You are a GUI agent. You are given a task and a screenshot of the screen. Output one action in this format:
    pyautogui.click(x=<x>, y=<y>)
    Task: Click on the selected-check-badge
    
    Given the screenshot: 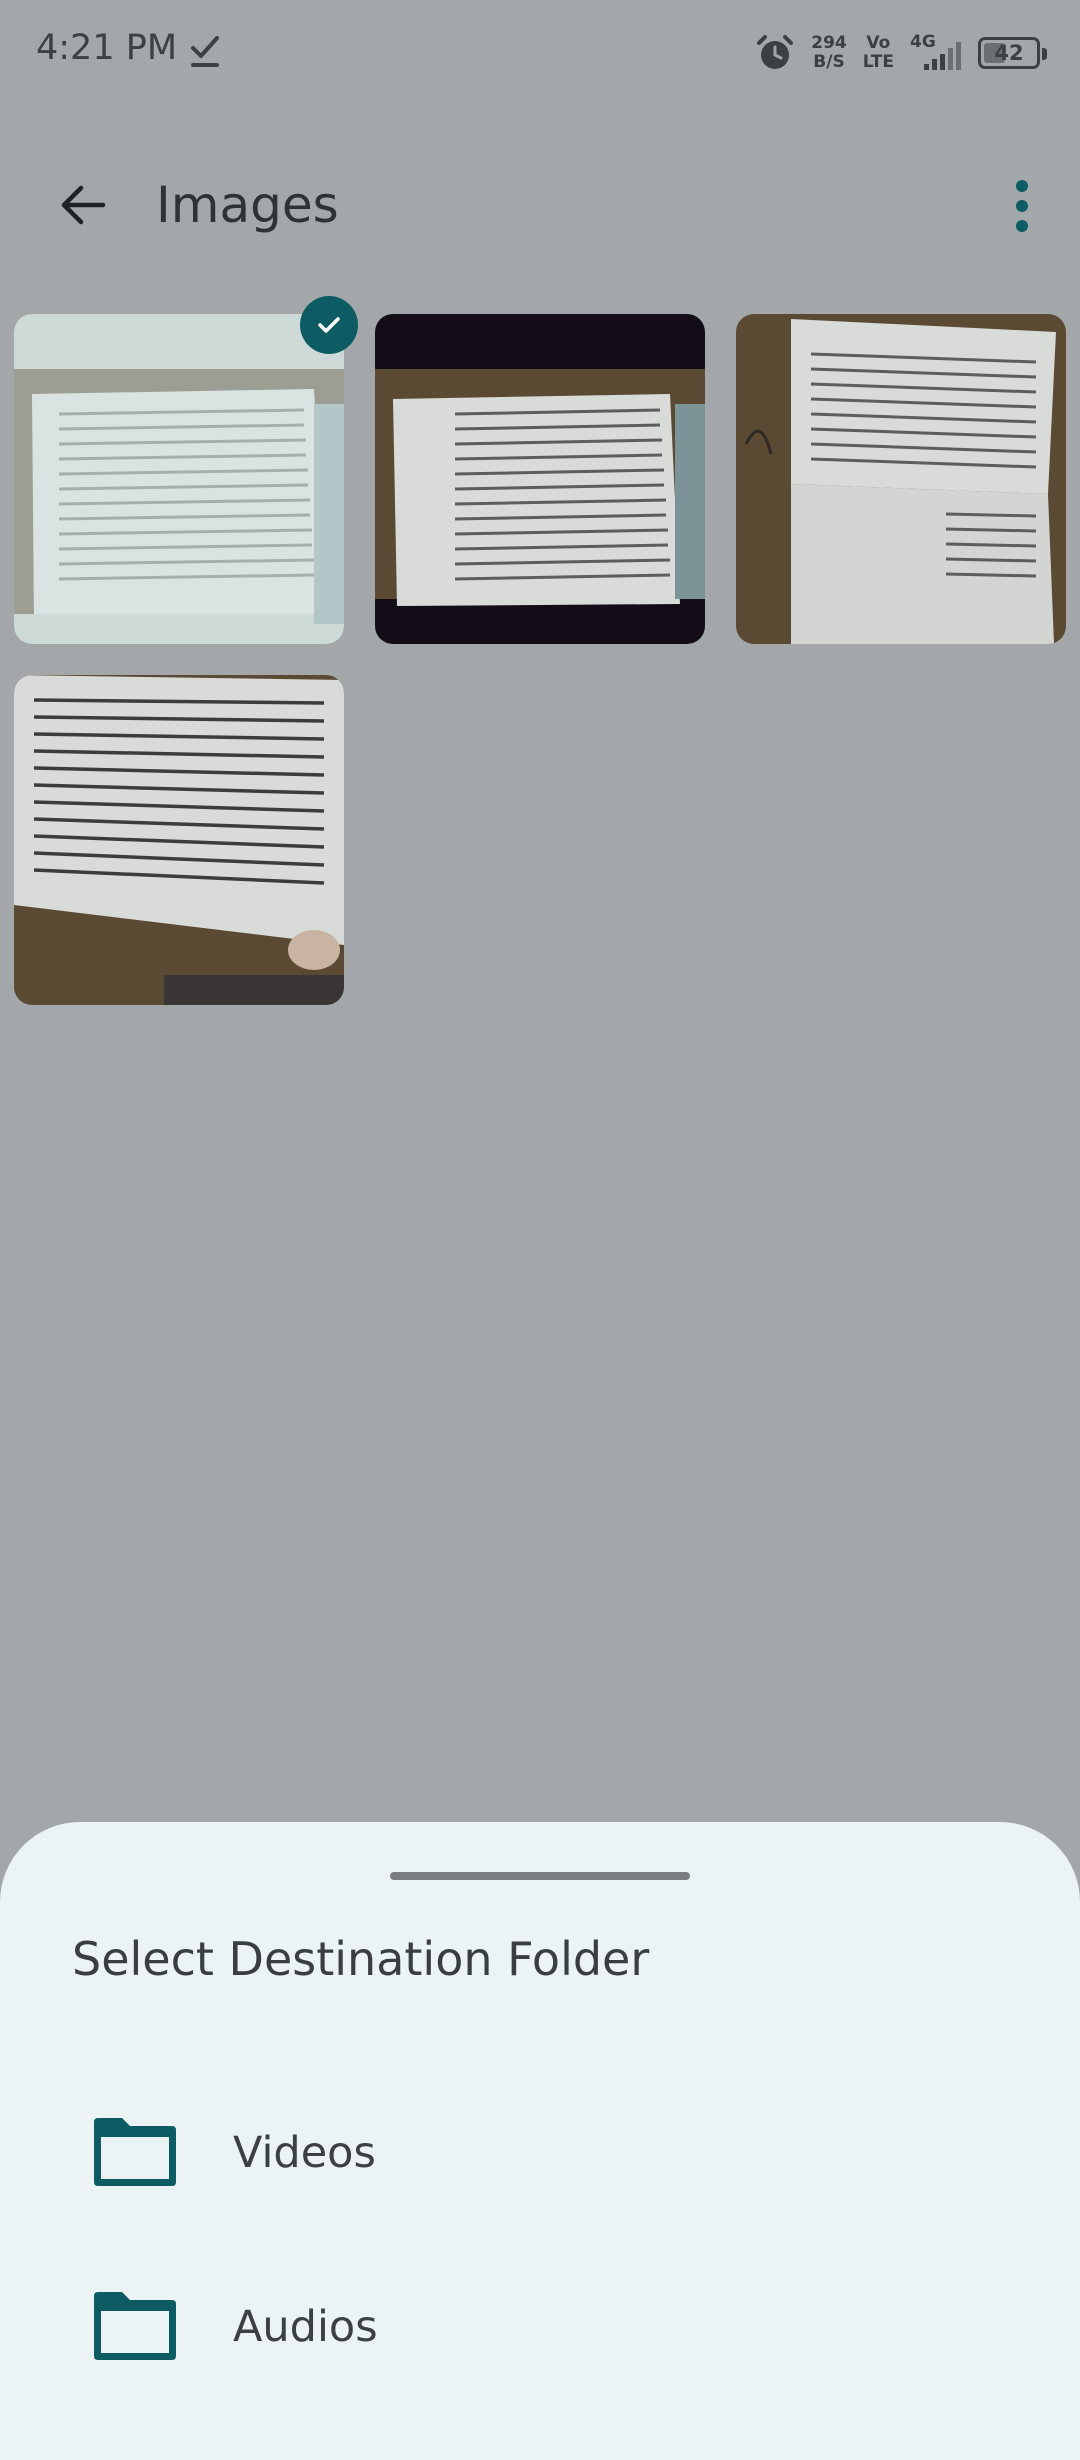 What is the action you would take?
    pyautogui.click(x=329, y=325)
    